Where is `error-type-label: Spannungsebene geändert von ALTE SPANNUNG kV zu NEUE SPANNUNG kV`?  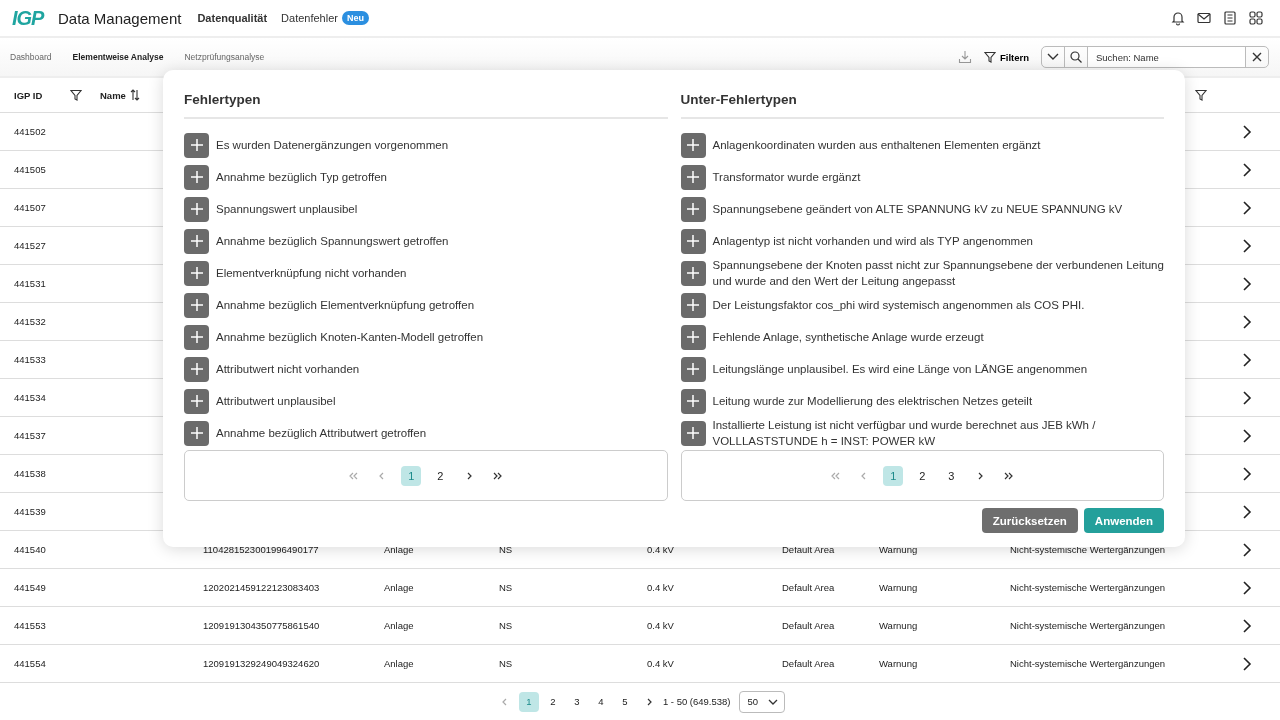
error-type-label: Spannungsebene geändert von ALTE SPANNUNG kV zu NEUE SPANNUNG kV is located at coordinates (917, 209).